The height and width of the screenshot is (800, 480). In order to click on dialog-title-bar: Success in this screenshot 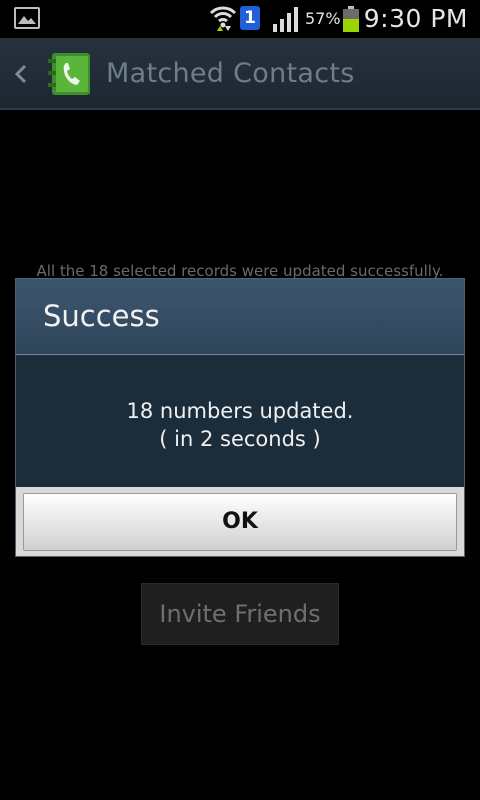, I will do `click(240, 317)`.